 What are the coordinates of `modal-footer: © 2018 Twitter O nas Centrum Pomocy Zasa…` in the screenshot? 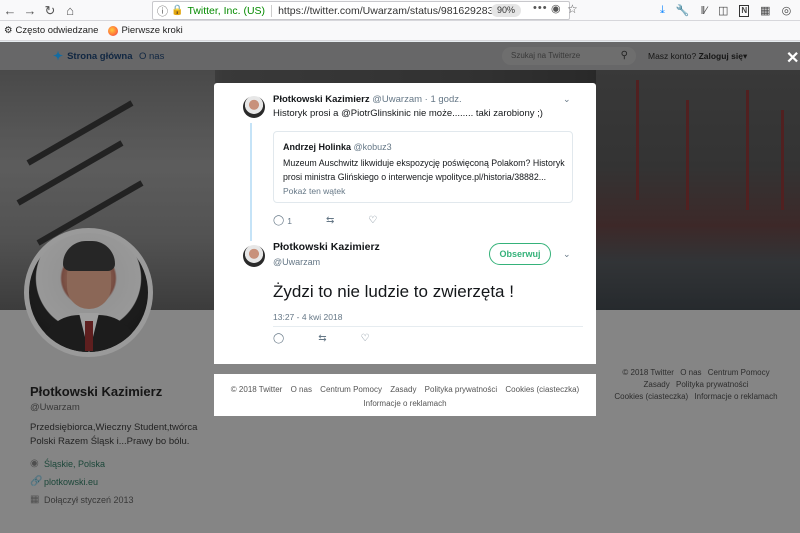 It's located at (405, 395).